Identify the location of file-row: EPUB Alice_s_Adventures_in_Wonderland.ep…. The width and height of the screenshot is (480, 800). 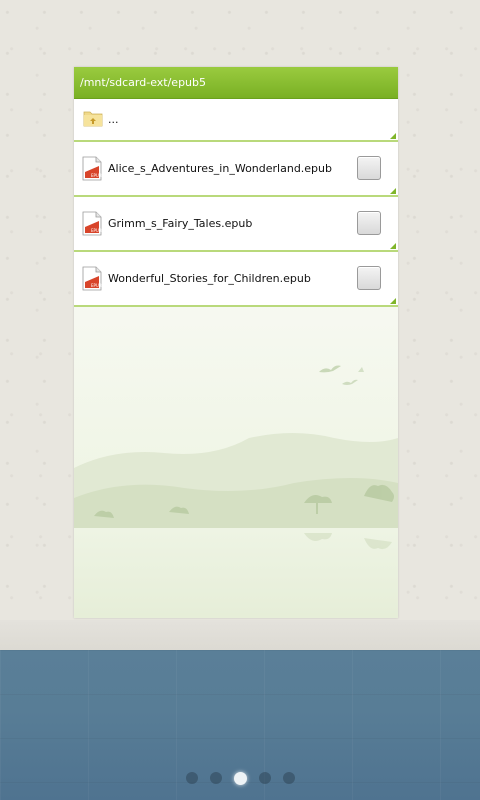
(236, 169).